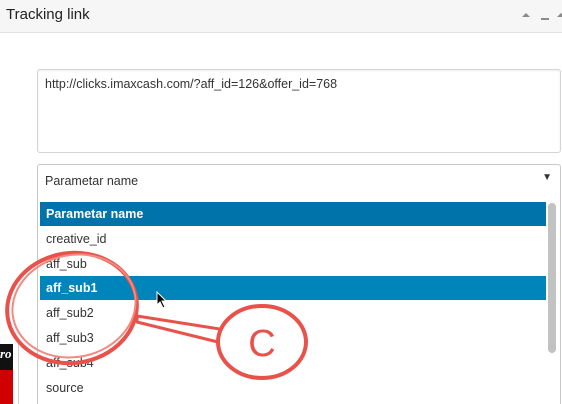 The height and width of the screenshot is (404, 562). What do you see at coordinates (6, 387) in the screenshot?
I see `logo-red-band` at bounding box center [6, 387].